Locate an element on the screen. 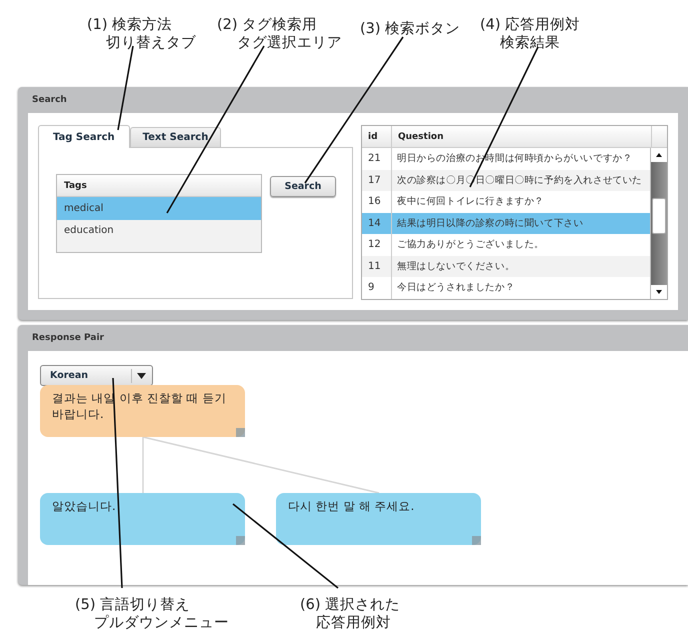 The width and height of the screenshot is (688, 636). callout-label: (4) 応答用例対 is located at coordinates (530, 25).